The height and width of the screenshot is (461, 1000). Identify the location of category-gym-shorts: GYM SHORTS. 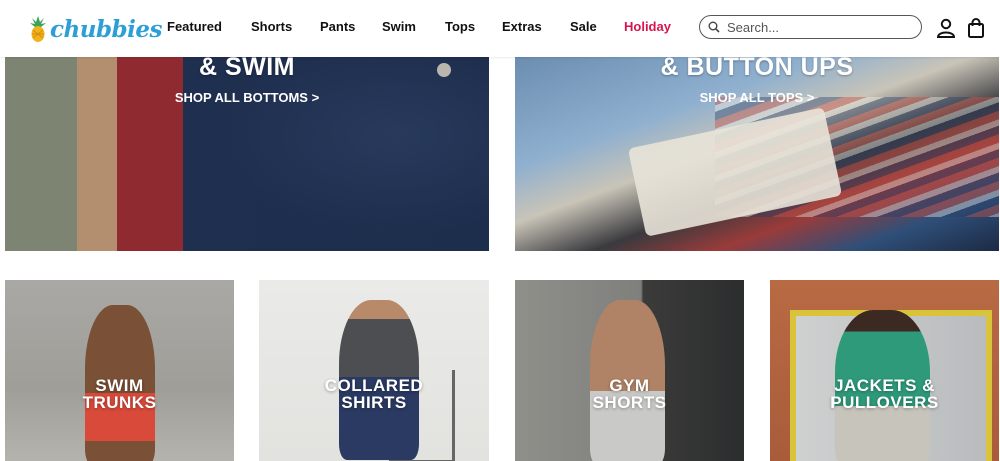
(629, 370).